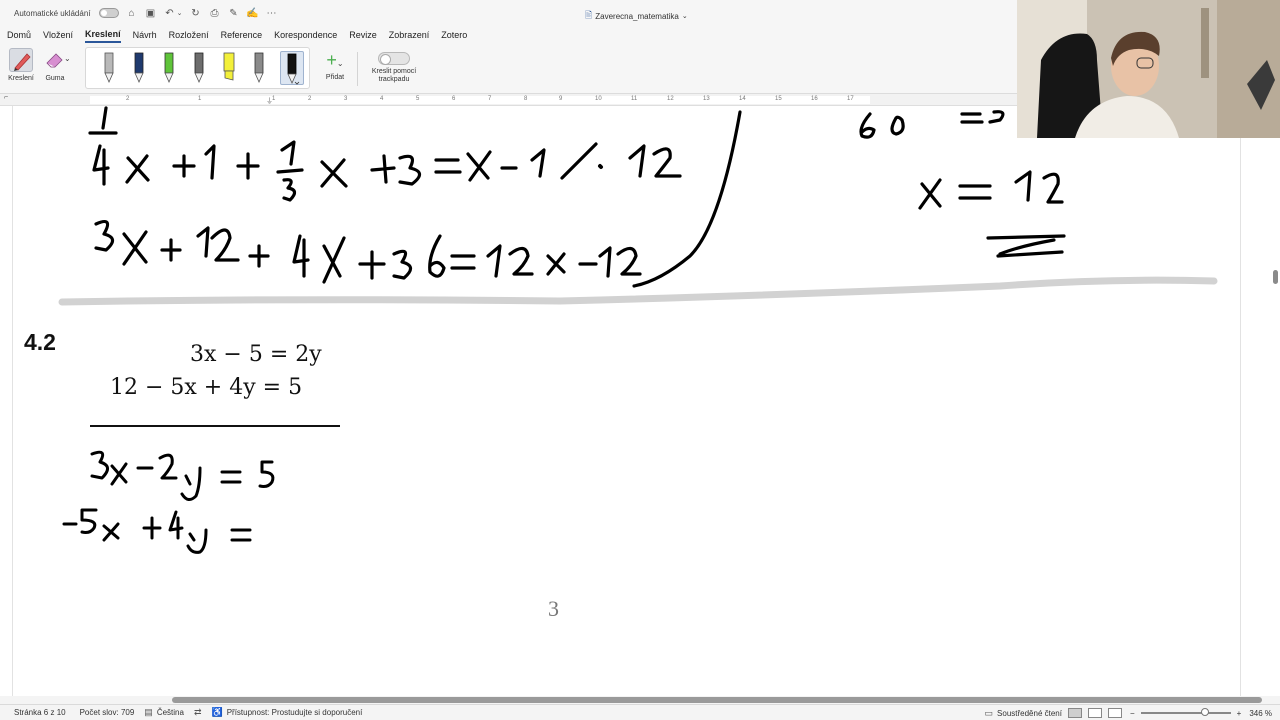 The height and width of the screenshot is (720, 1280). I want to click on draw-tool-button: Kreslení, so click(21, 65).